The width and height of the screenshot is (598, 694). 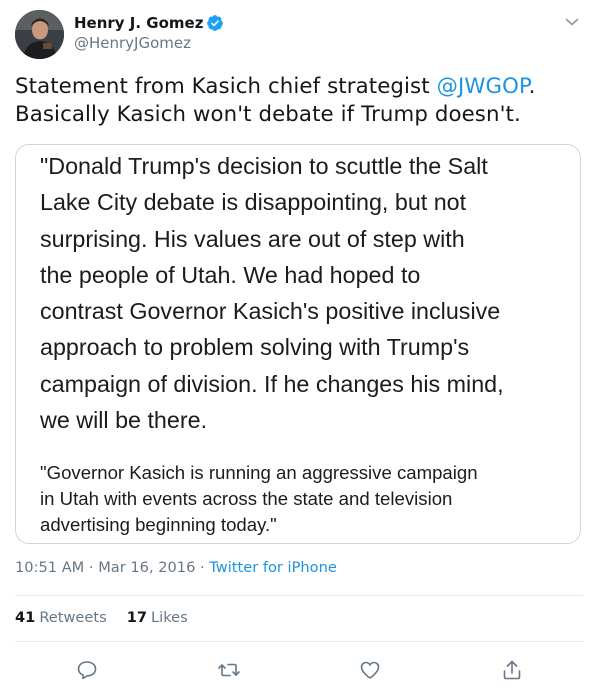 I want to click on like-icon, so click(x=370, y=670).